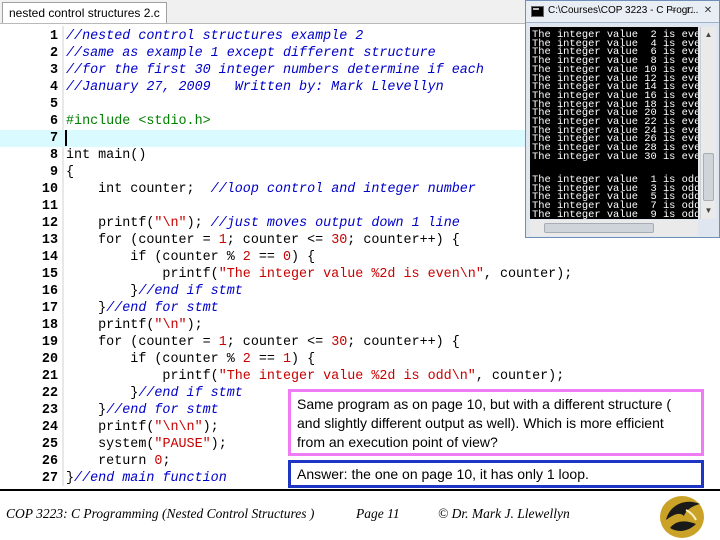 The width and height of the screenshot is (720, 540). I want to click on code-text: {, so click(70, 172).